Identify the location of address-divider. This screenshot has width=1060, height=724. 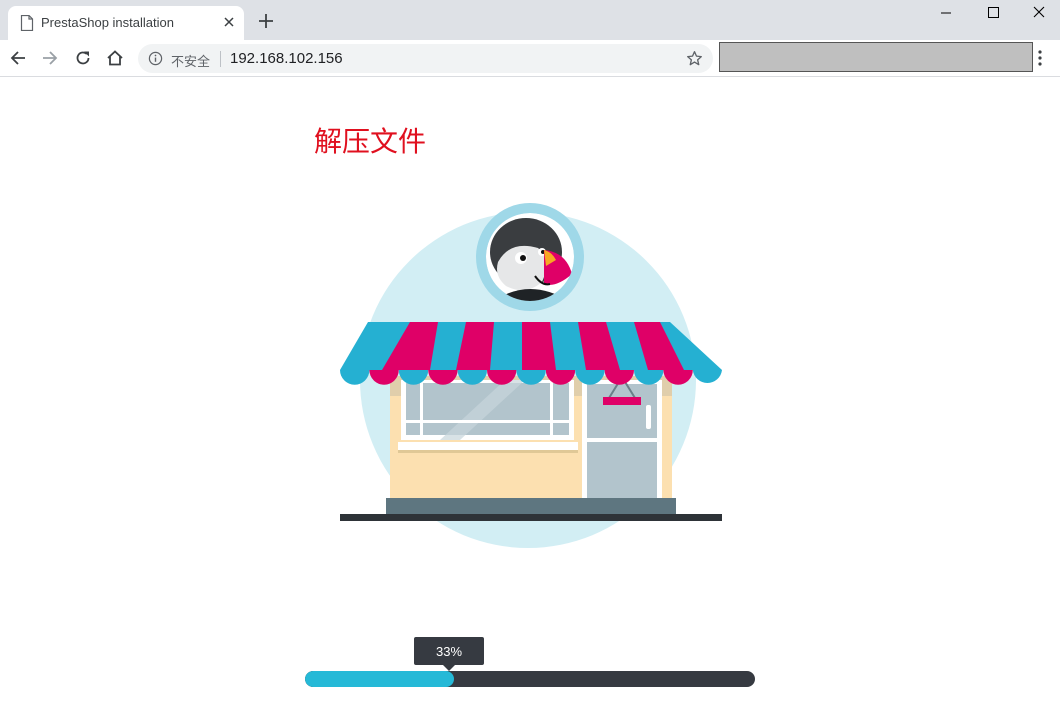
(220, 59).